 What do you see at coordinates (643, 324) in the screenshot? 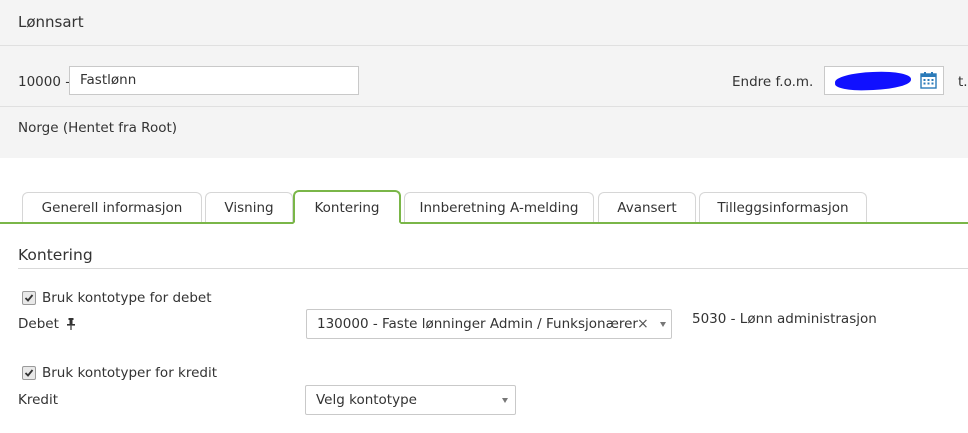
I see `clear-icon: ×` at bounding box center [643, 324].